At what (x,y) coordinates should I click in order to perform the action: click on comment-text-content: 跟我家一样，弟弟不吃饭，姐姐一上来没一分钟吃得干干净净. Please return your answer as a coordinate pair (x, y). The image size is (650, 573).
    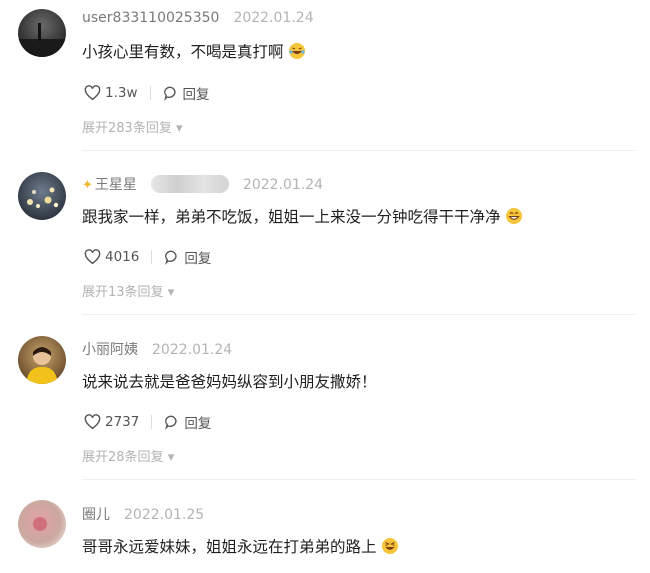
    Looking at the image, I should click on (291, 217).